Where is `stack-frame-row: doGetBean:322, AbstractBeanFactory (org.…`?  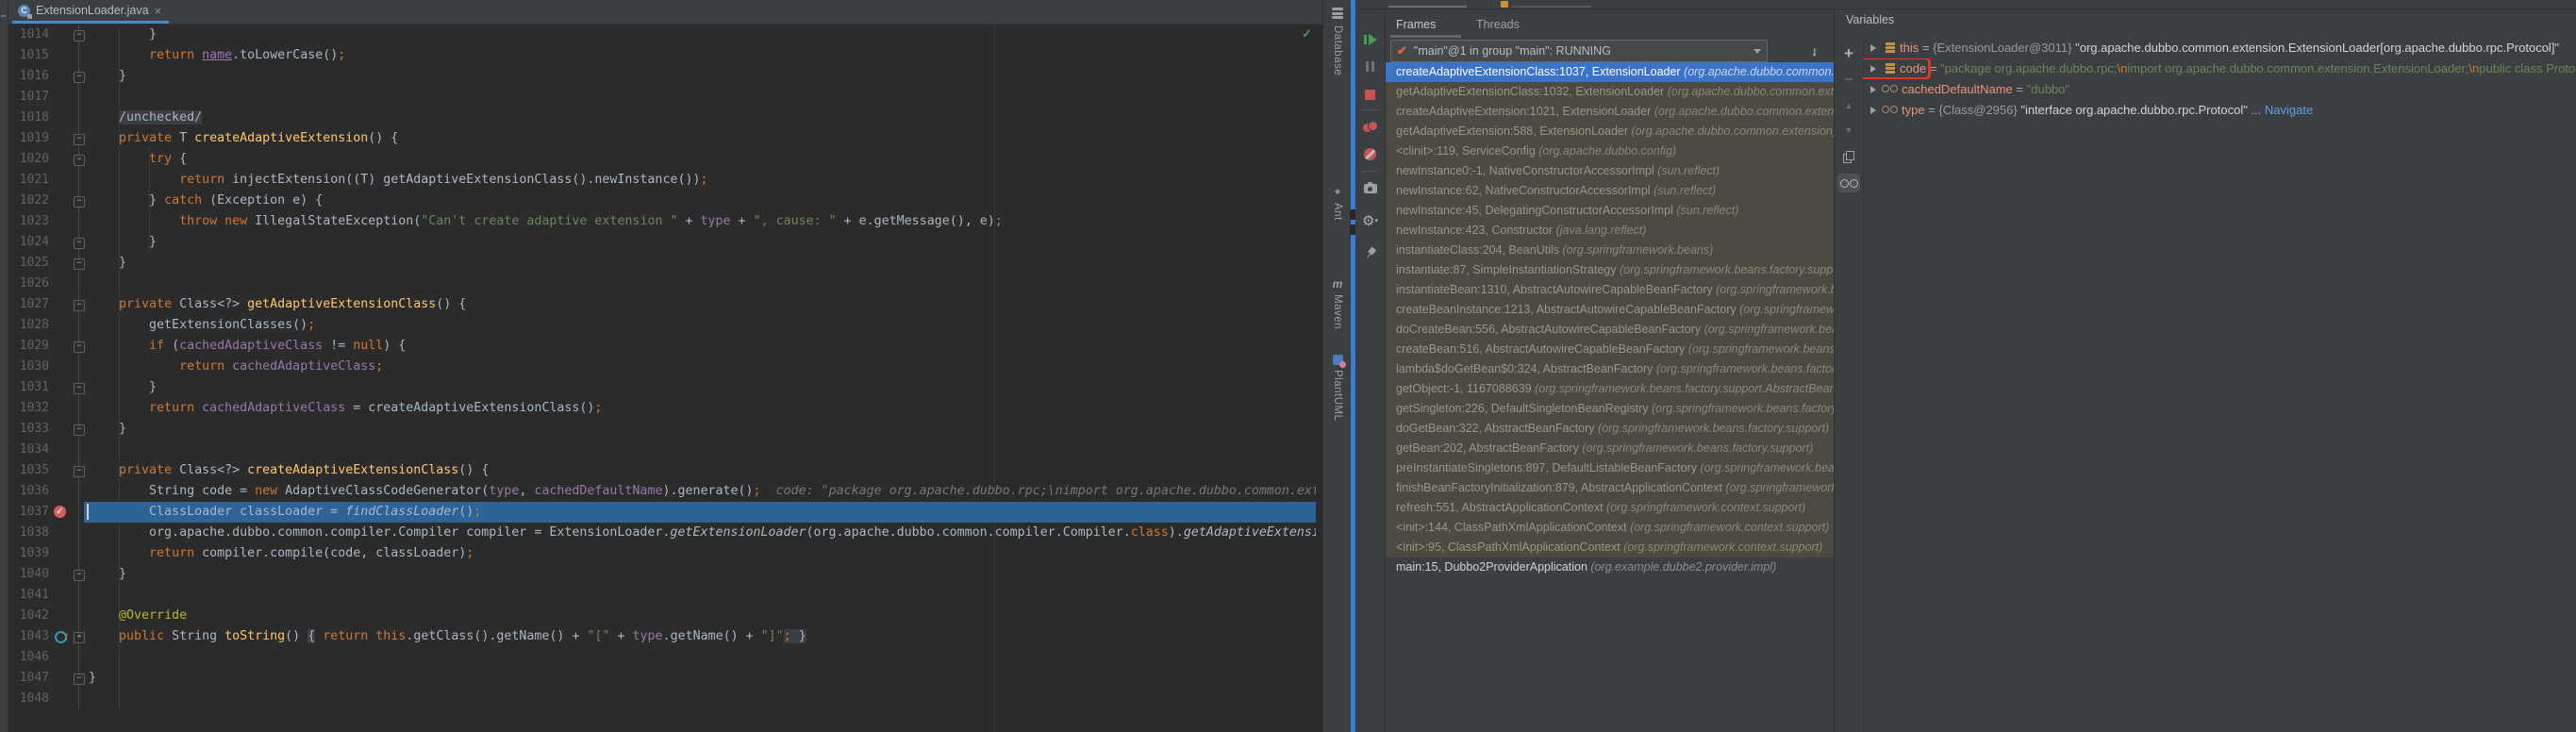
stack-frame-row: doGetBean:322, AbstractBeanFactory (org.… is located at coordinates (1610, 429).